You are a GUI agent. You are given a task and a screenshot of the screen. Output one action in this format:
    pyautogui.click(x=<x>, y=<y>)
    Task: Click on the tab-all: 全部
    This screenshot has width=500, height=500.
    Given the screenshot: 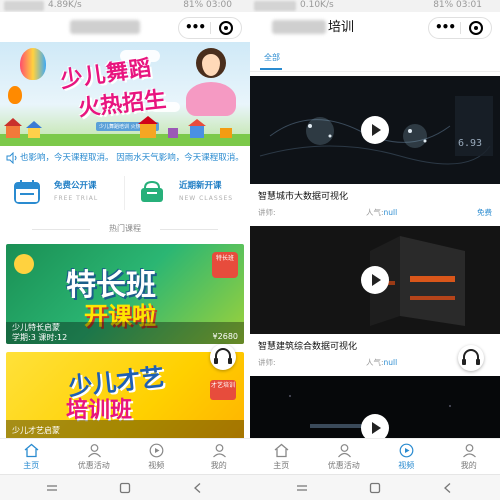 What is the action you would take?
    pyautogui.click(x=272, y=57)
    